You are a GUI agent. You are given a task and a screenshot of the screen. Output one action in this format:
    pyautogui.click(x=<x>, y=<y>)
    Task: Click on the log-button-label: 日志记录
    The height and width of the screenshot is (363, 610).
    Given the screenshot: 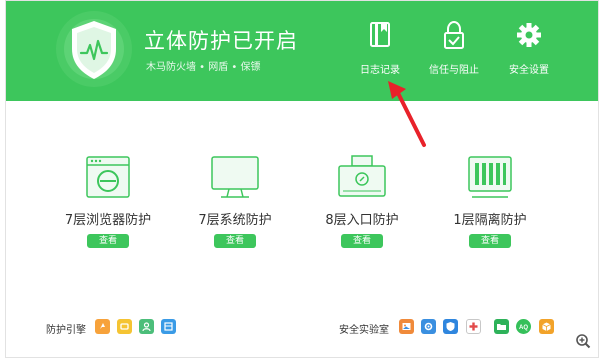 What is the action you would take?
    pyautogui.click(x=380, y=70)
    